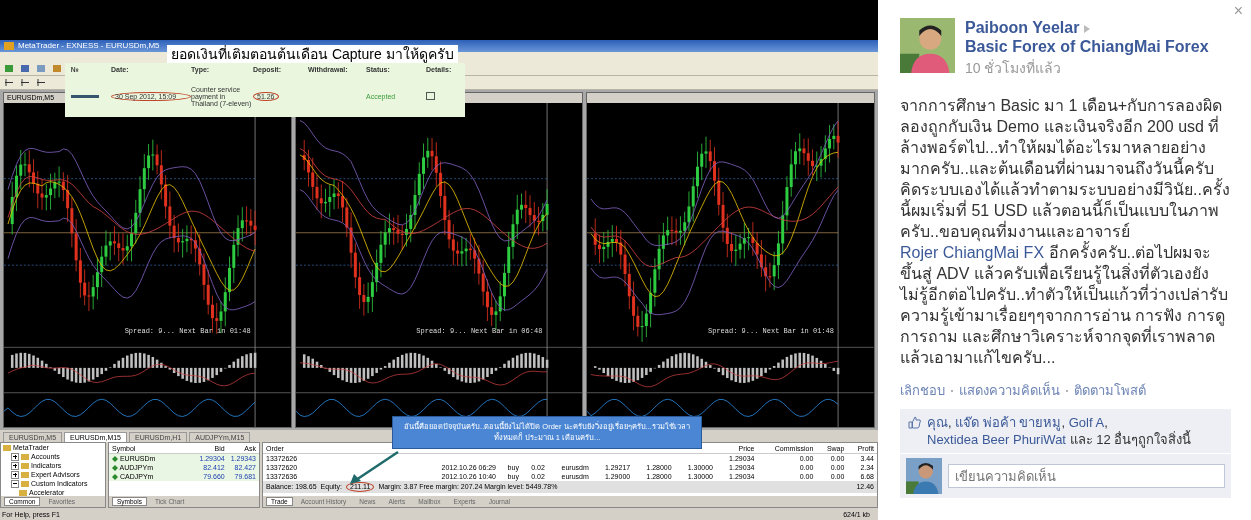  I want to click on folder-icon, so click(7, 447).